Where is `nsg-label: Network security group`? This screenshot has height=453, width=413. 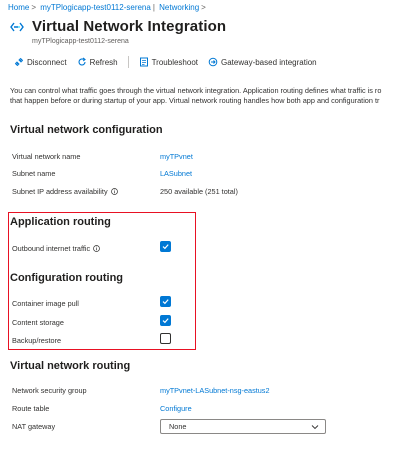
nsg-label: Network security group is located at coordinates (49, 390).